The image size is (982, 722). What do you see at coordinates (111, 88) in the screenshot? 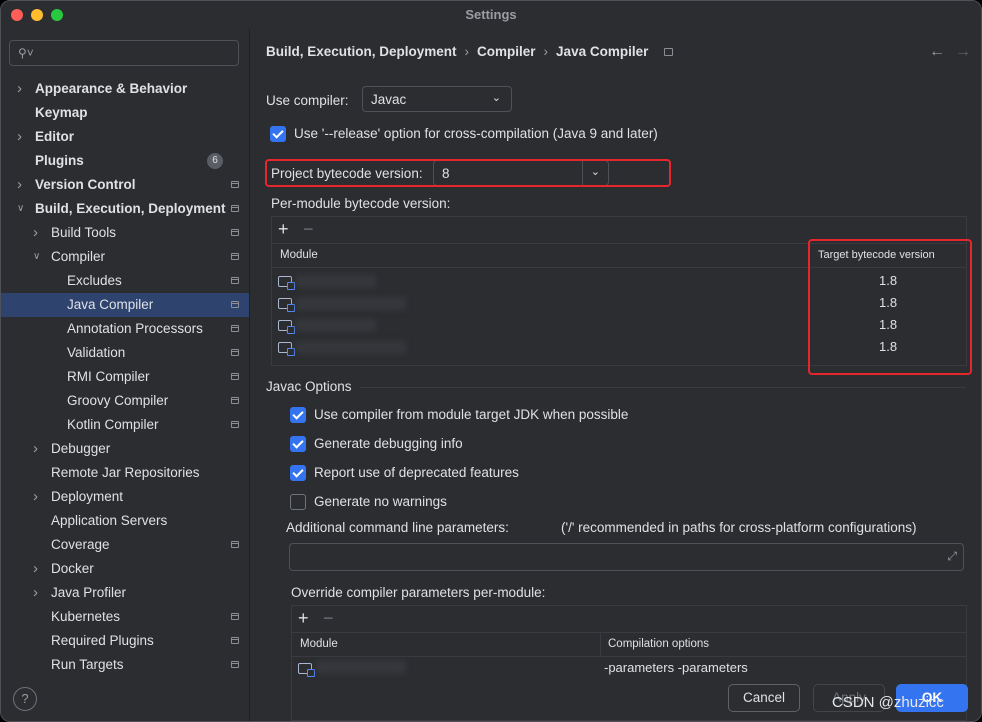
I see `sidebar-item-label: Appearance & Behavior` at bounding box center [111, 88].